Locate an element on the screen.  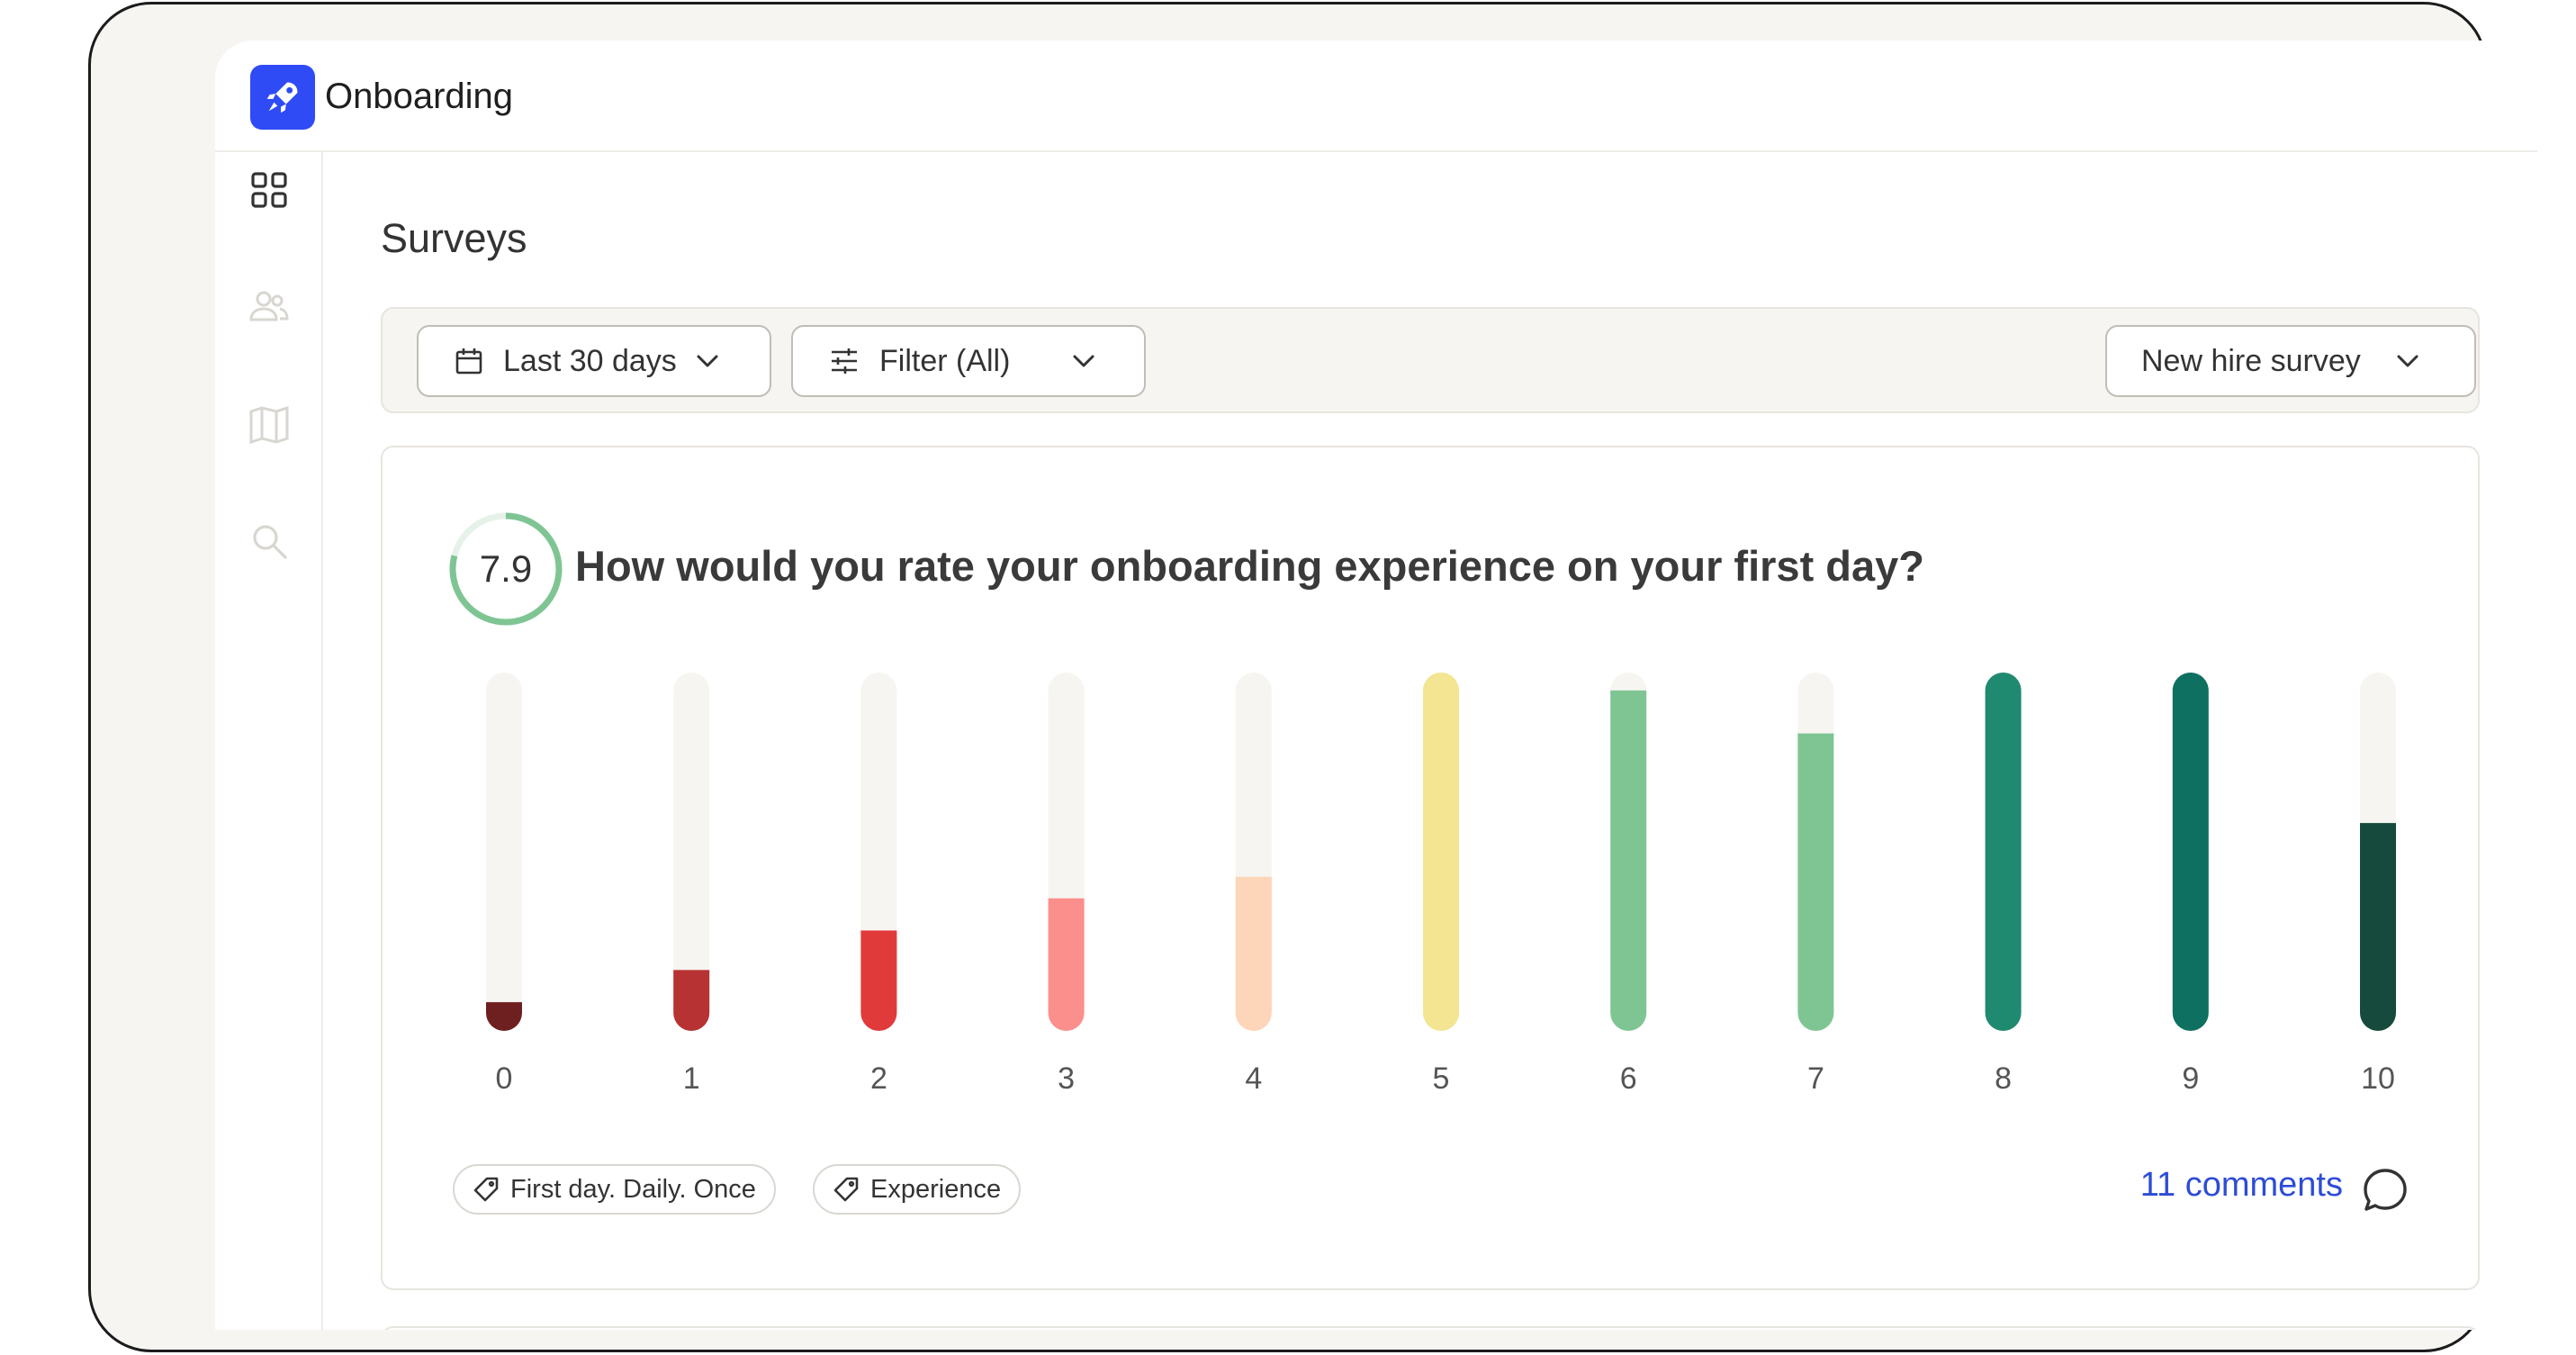
tag-chip: First day. Daily. Once is located at coordinates (614, 1190).